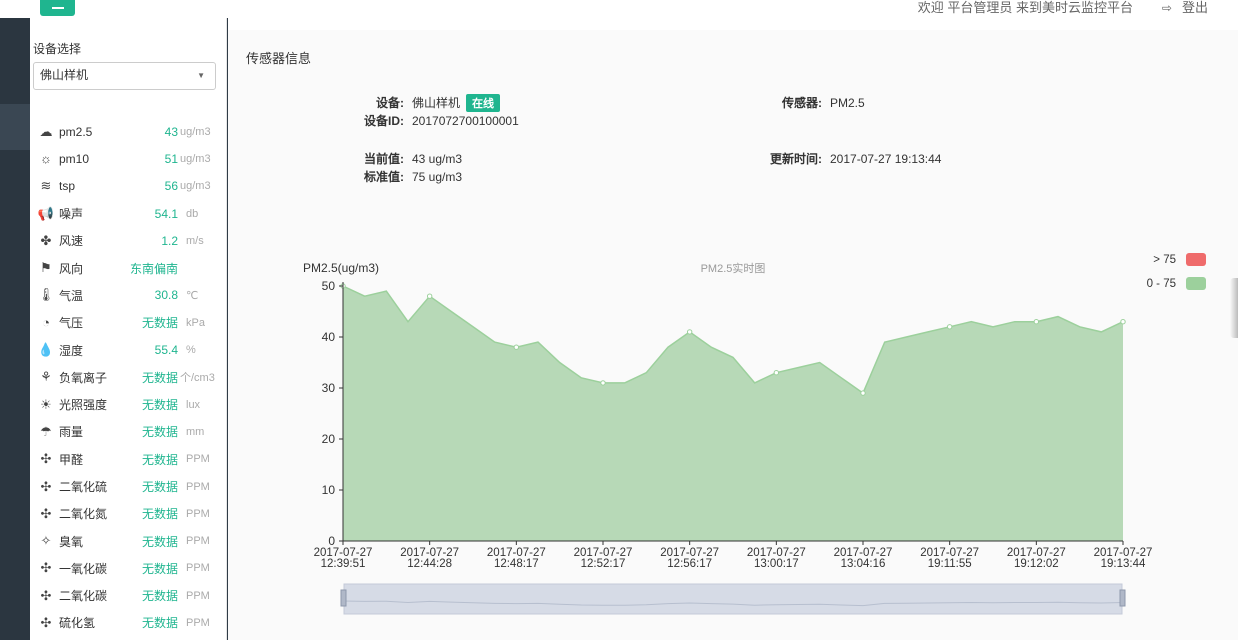  Describe the element at coordinates (329, 388) in the screenshot. I see `y-tick-label: 30` at that location.